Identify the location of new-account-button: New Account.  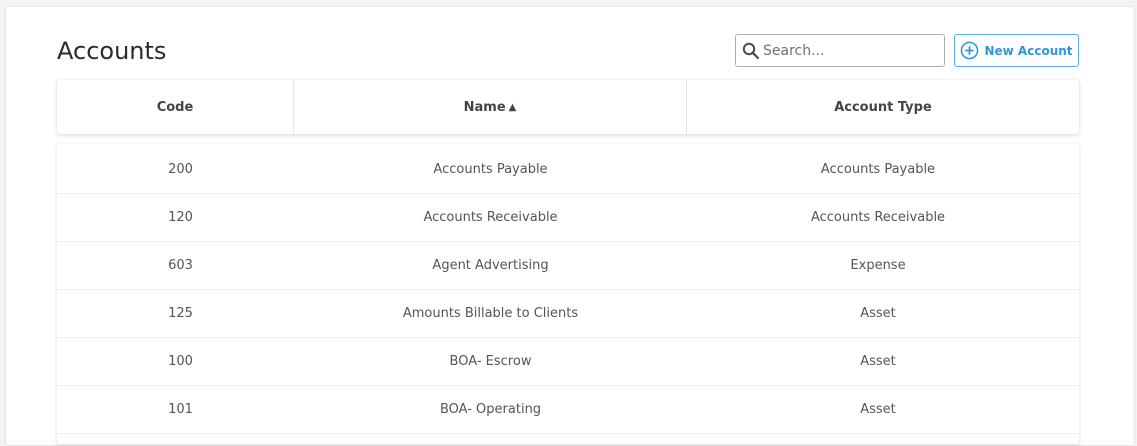
(1016, 50).